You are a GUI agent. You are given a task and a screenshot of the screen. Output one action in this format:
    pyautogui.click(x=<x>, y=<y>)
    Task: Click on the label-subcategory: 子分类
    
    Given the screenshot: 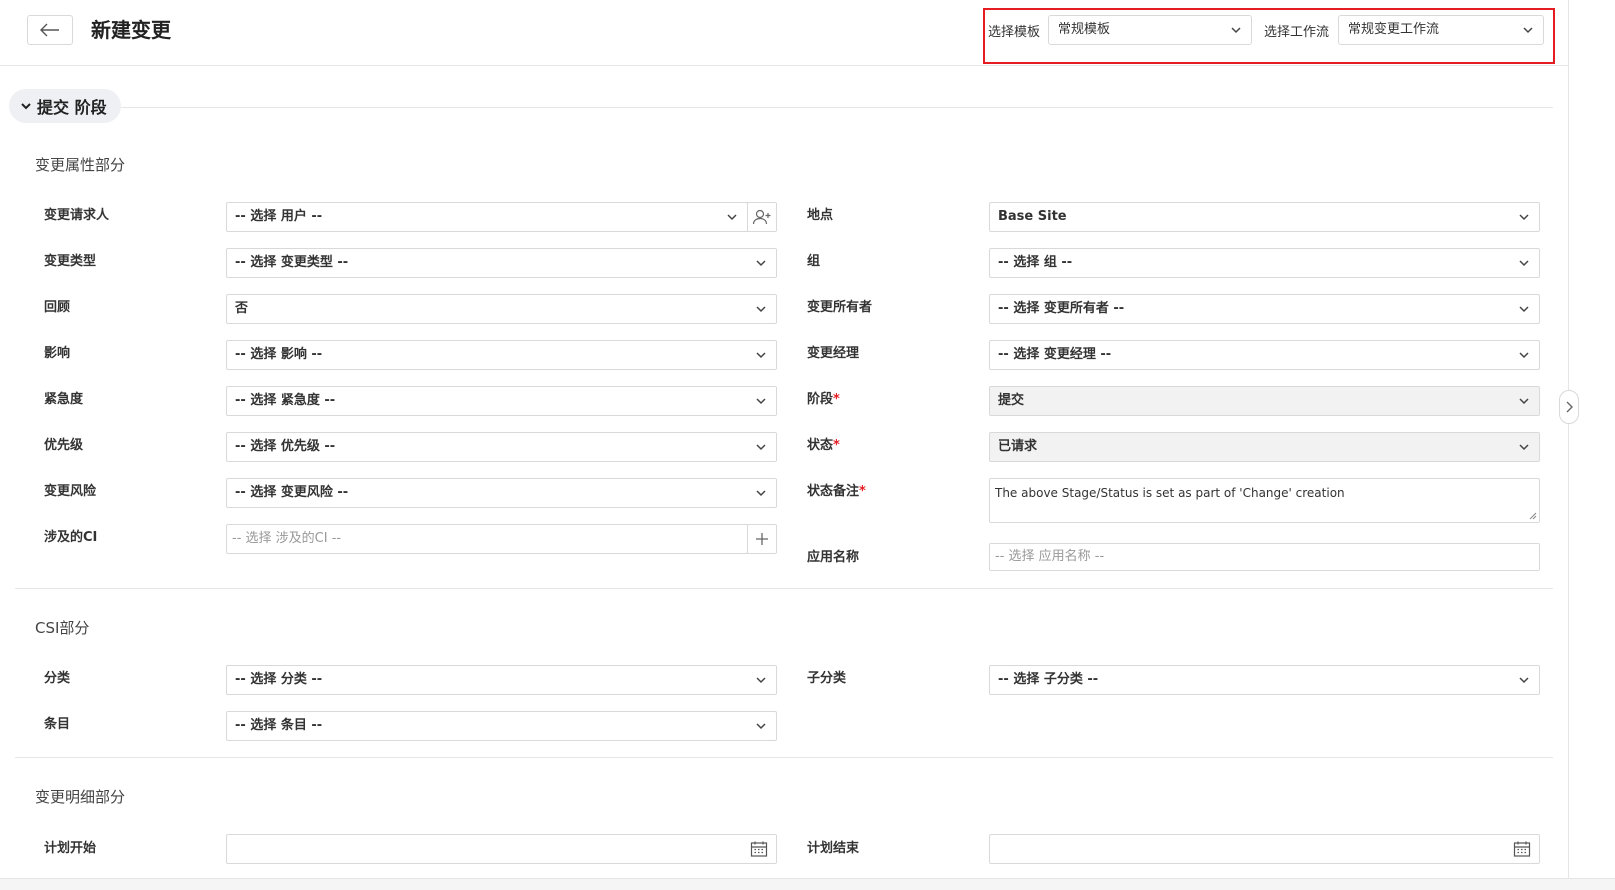 What is the action you would take?
    pyautogui.click(x=827, y=678)
    